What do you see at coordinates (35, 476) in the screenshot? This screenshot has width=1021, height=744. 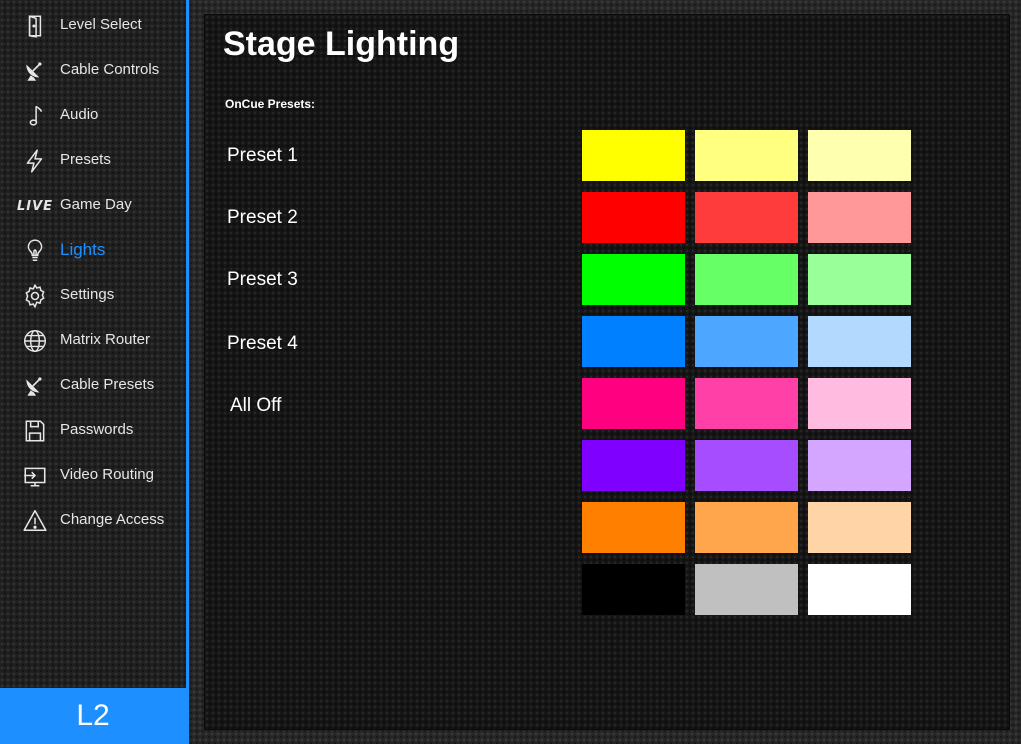 I see `monitor-input-icon` at bounding box center [35, 476].